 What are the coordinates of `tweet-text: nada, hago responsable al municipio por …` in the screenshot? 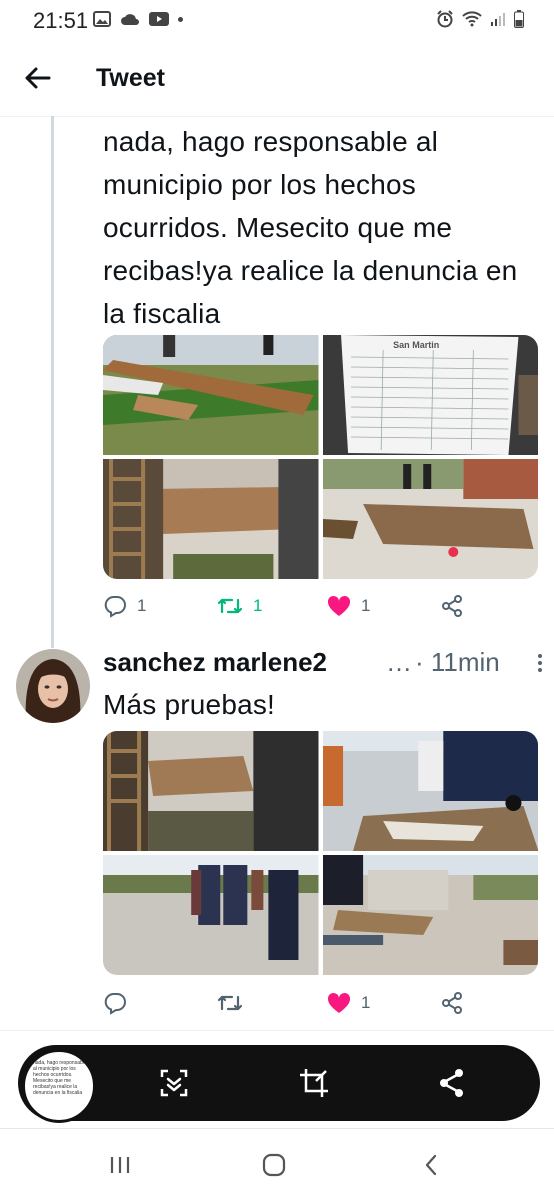 It's located at (310, 227).